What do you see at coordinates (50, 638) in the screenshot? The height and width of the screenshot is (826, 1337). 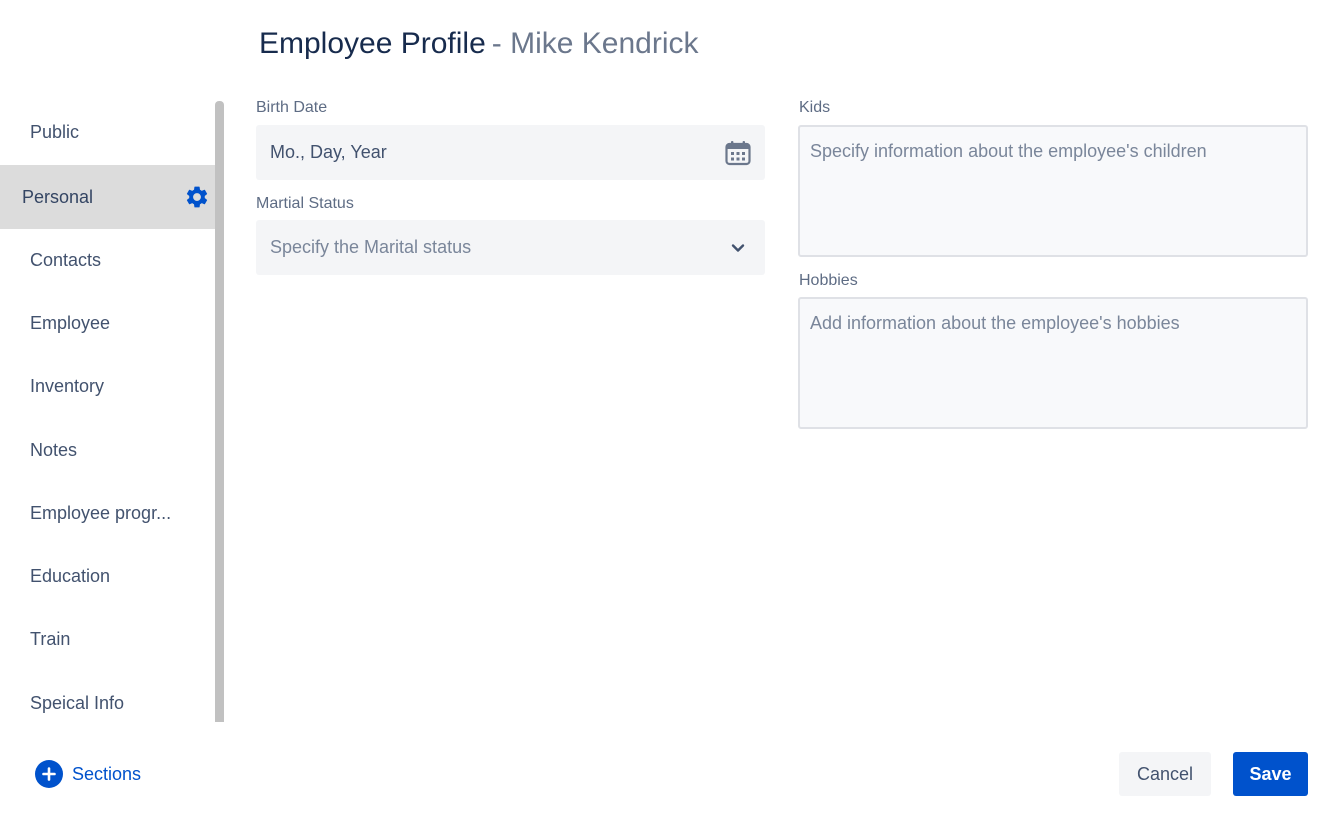 I see `sidebar-item-label: Train` at bounding box center [50, 638].